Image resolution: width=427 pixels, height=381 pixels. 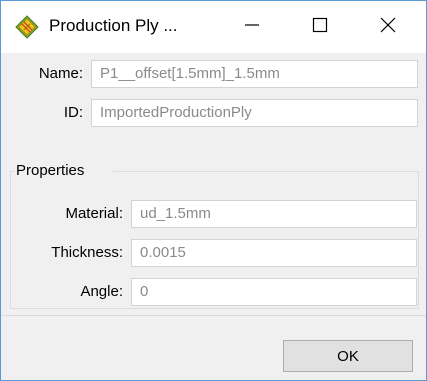 What do you see at coordinates (348, 356) in the screenshot?
I see `ok-button: OK` at bounding box center [348, 356].